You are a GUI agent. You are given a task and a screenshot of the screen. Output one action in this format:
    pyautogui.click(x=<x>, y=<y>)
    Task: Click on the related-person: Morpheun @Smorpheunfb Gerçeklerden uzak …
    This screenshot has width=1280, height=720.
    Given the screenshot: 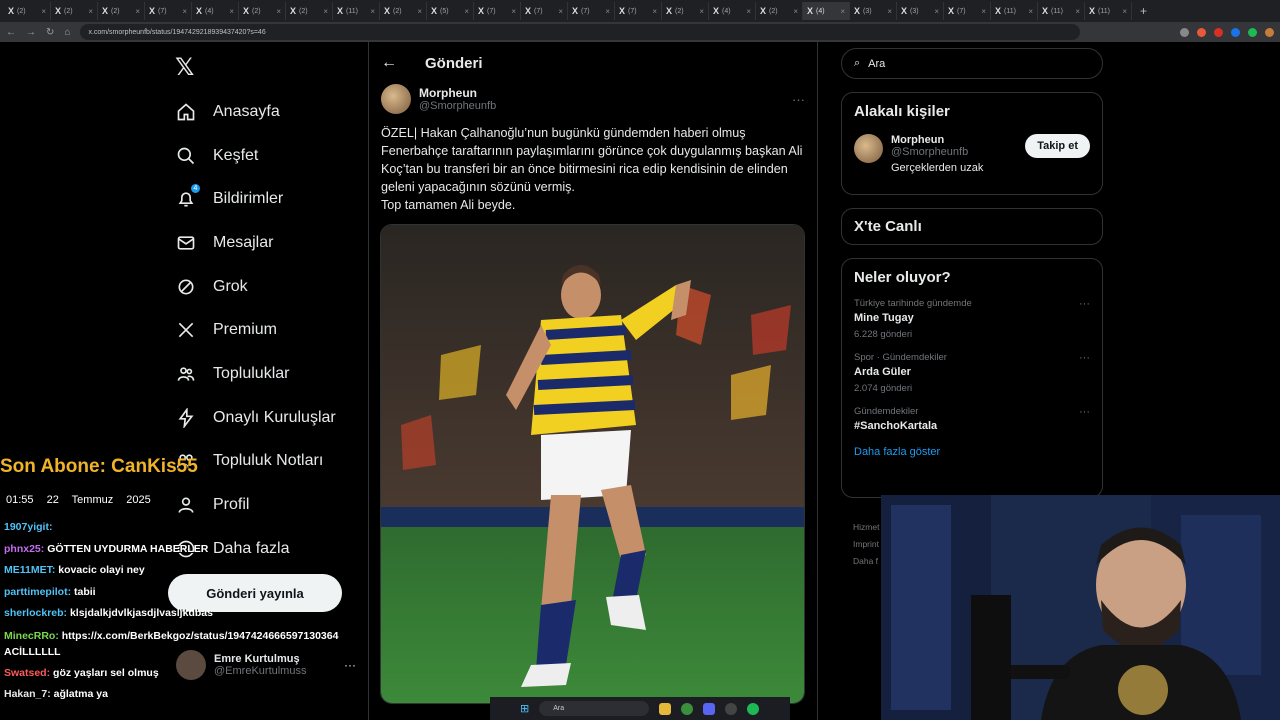 What is the action you would take?
    pyautogui.click(x=972, y=154)
    